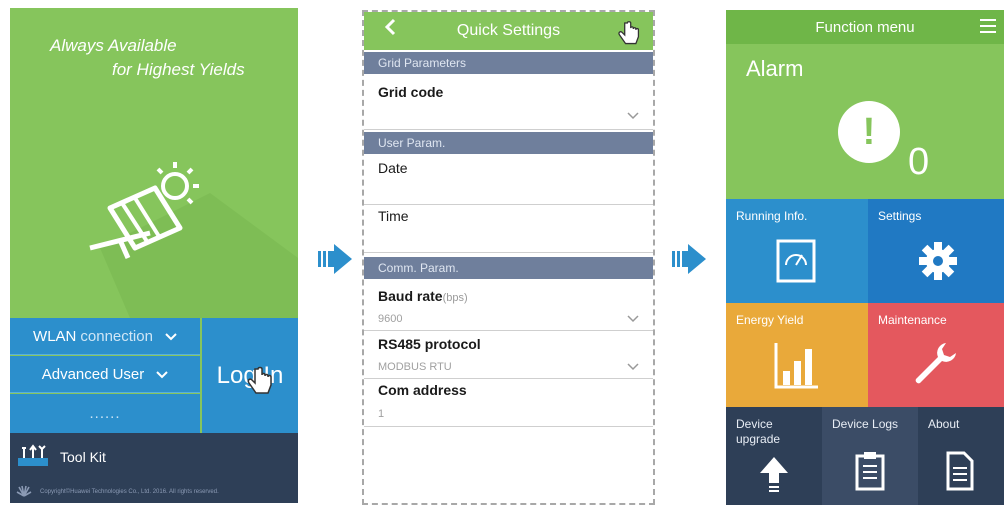 Image resolution: width=1008 pixels, height=509 pixels. I want to click on section-grid-parameters: Grid Parameters, so click(508, 63).